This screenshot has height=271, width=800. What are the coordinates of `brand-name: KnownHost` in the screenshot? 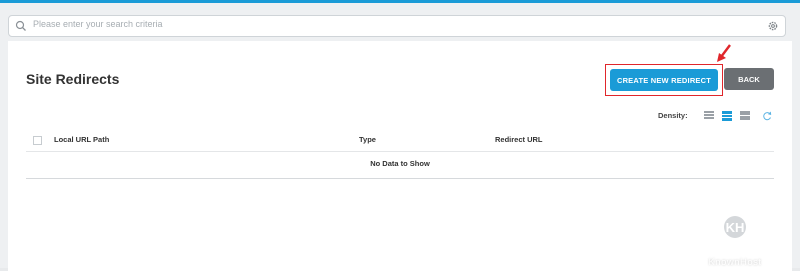 It's located at (735, 262).